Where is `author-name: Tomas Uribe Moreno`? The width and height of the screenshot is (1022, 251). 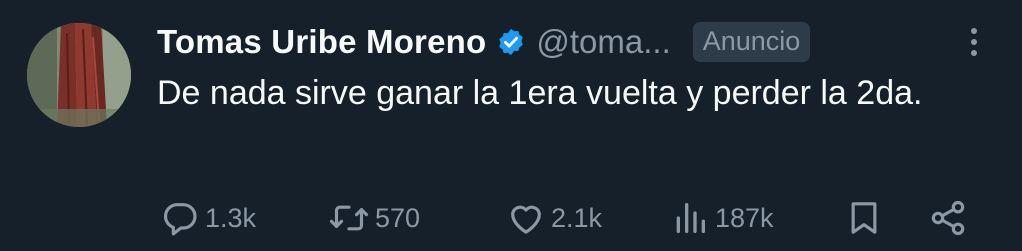 author-name: Tomas Uribe Moreno is located at coordinates (321, 42).